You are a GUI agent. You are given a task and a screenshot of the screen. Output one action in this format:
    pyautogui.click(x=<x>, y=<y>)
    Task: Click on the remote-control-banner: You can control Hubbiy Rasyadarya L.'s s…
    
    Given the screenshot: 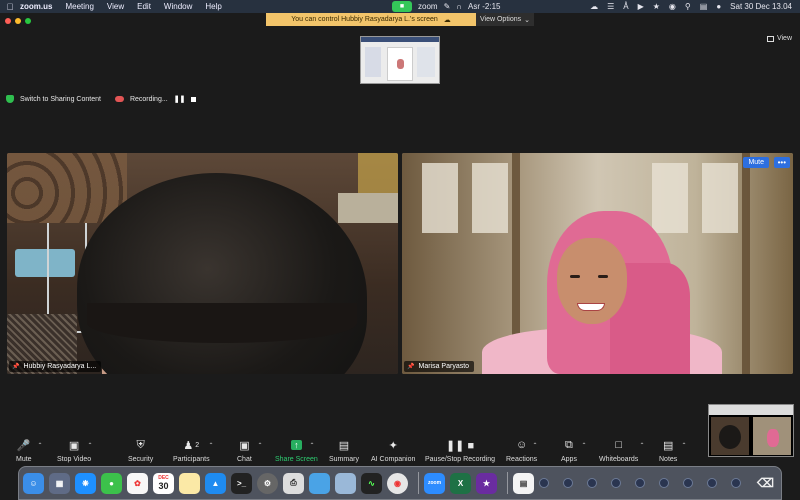 What is the action you would take?
    pyautogui.click(x=400, y=19)
    